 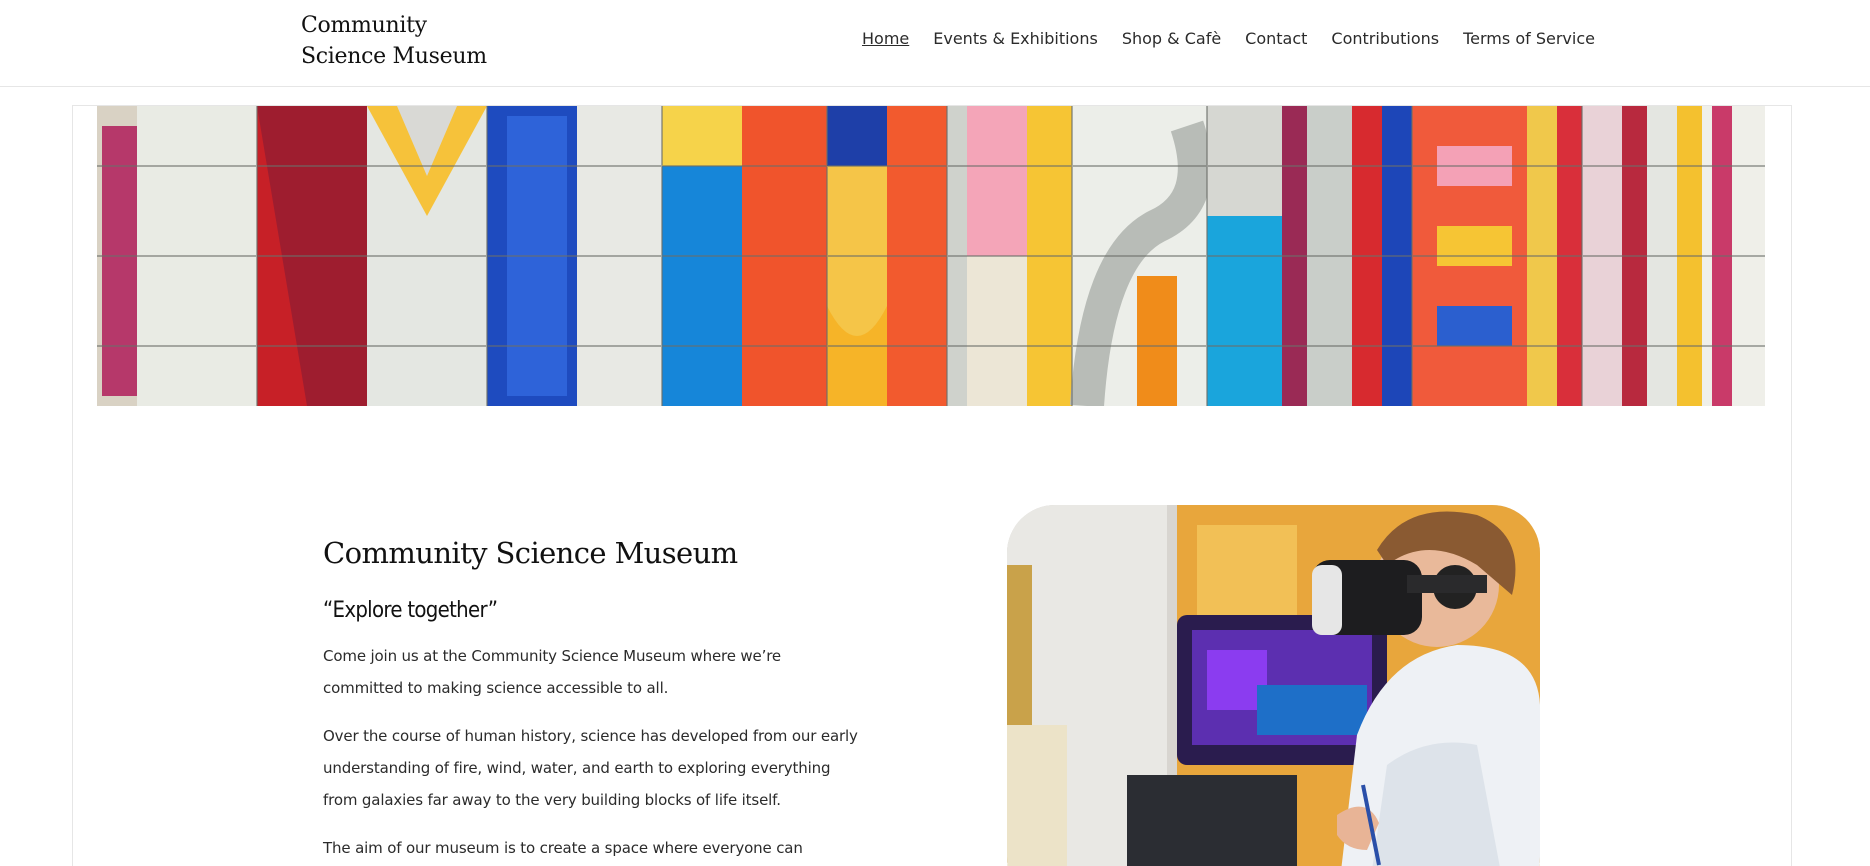 I want to click on site-title-line-2: Science Museum, so click(x=394, y=56).